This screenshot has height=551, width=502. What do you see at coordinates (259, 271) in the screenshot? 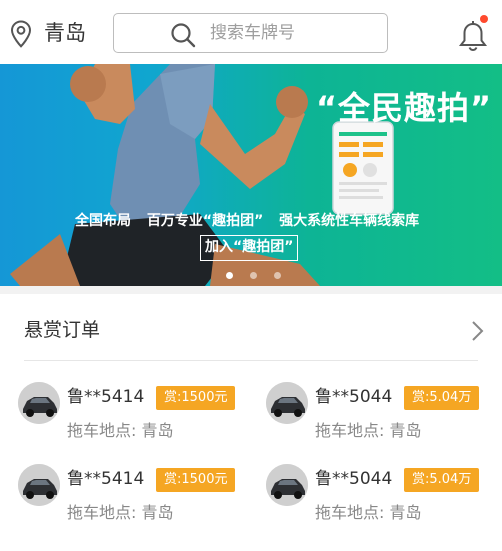
I see `carousel-dots` at bounding box center [259, 271].